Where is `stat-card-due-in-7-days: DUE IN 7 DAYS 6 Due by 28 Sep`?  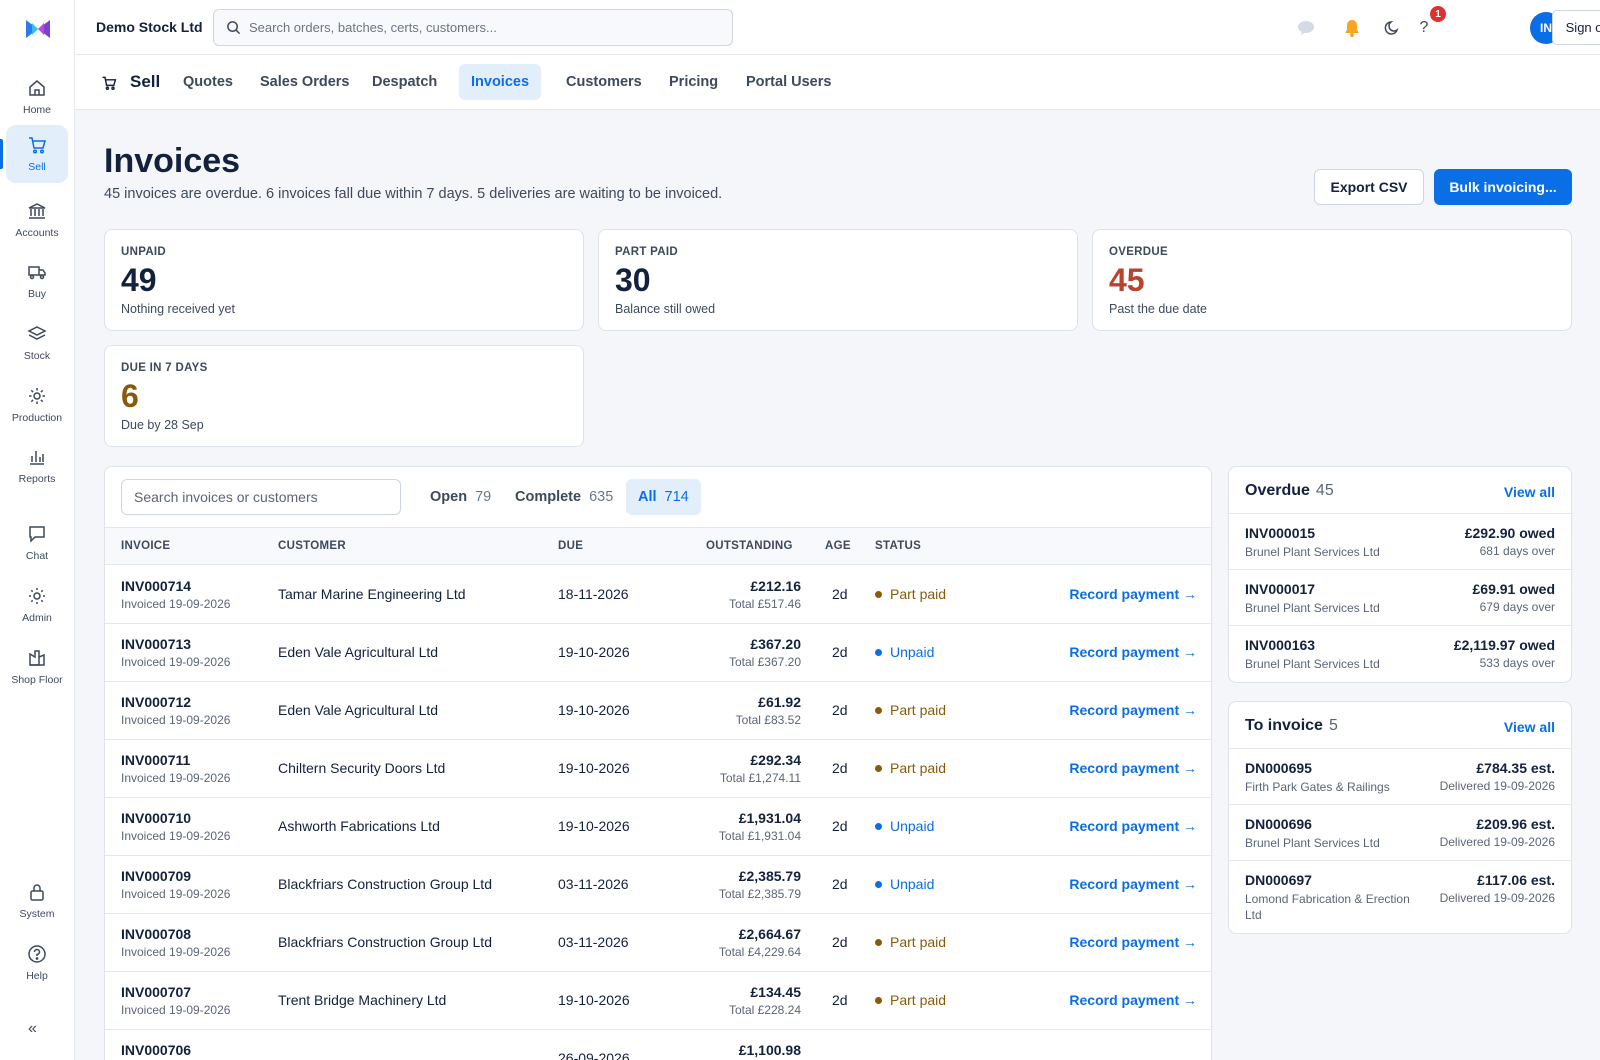 stat-card-due-in-7-days: DUE IN 7 DAYS 6 Due by 28 Sep is located at coordinates (344, 396).